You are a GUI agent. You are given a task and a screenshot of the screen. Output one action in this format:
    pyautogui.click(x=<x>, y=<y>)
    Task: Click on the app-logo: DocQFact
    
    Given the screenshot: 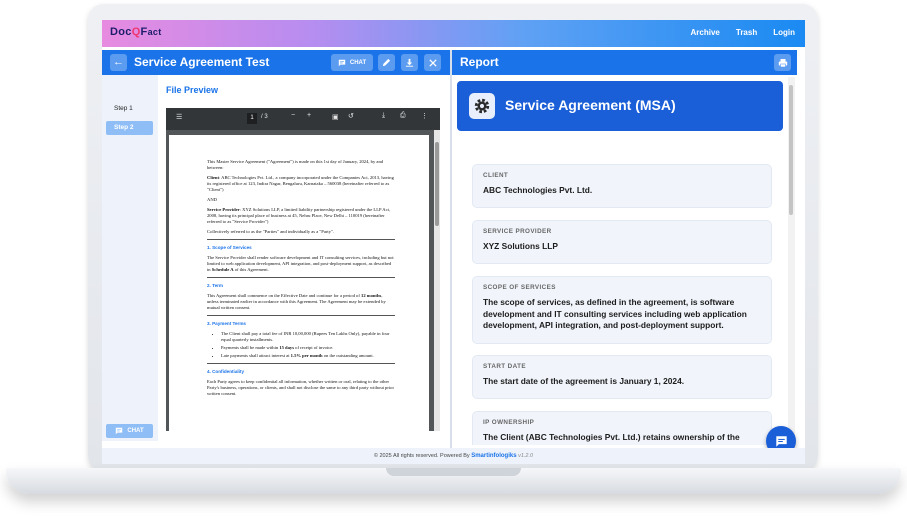 What is the action you would take?
    pyautogui.click(x=136, y=32)
    